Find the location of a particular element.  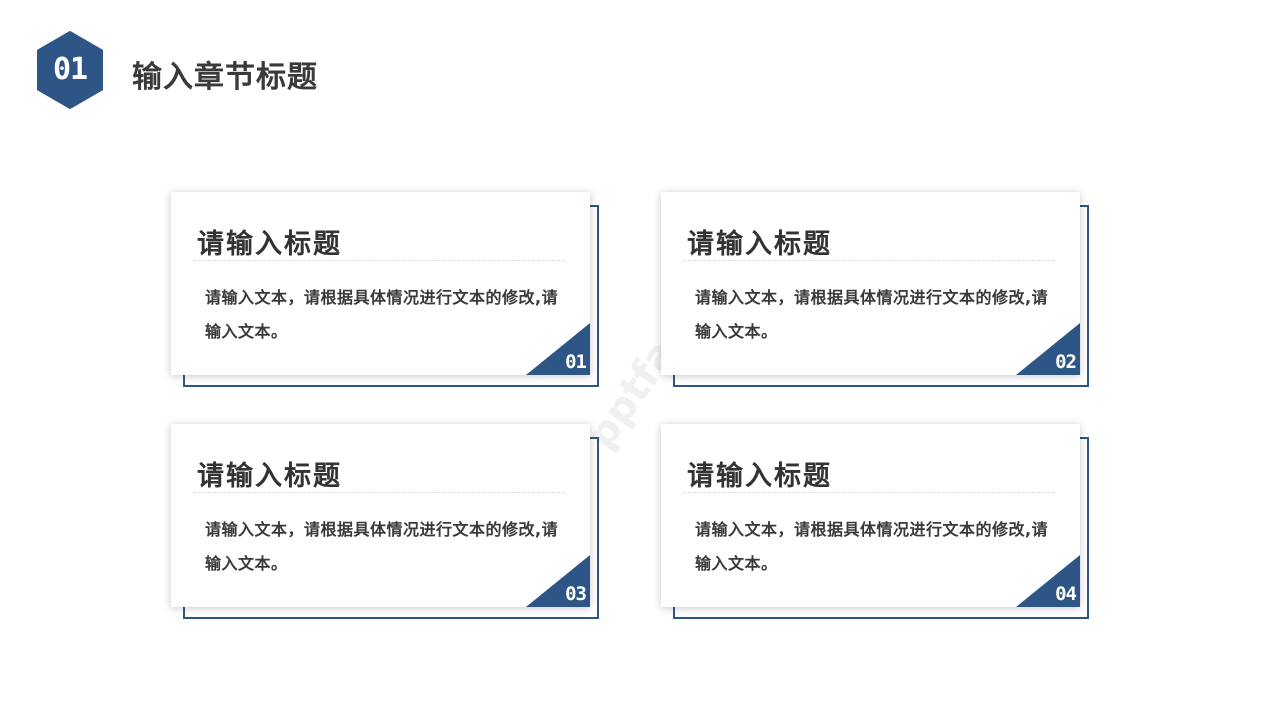

card-corner-triangle: 04 is located at coordinates (1048, 581).